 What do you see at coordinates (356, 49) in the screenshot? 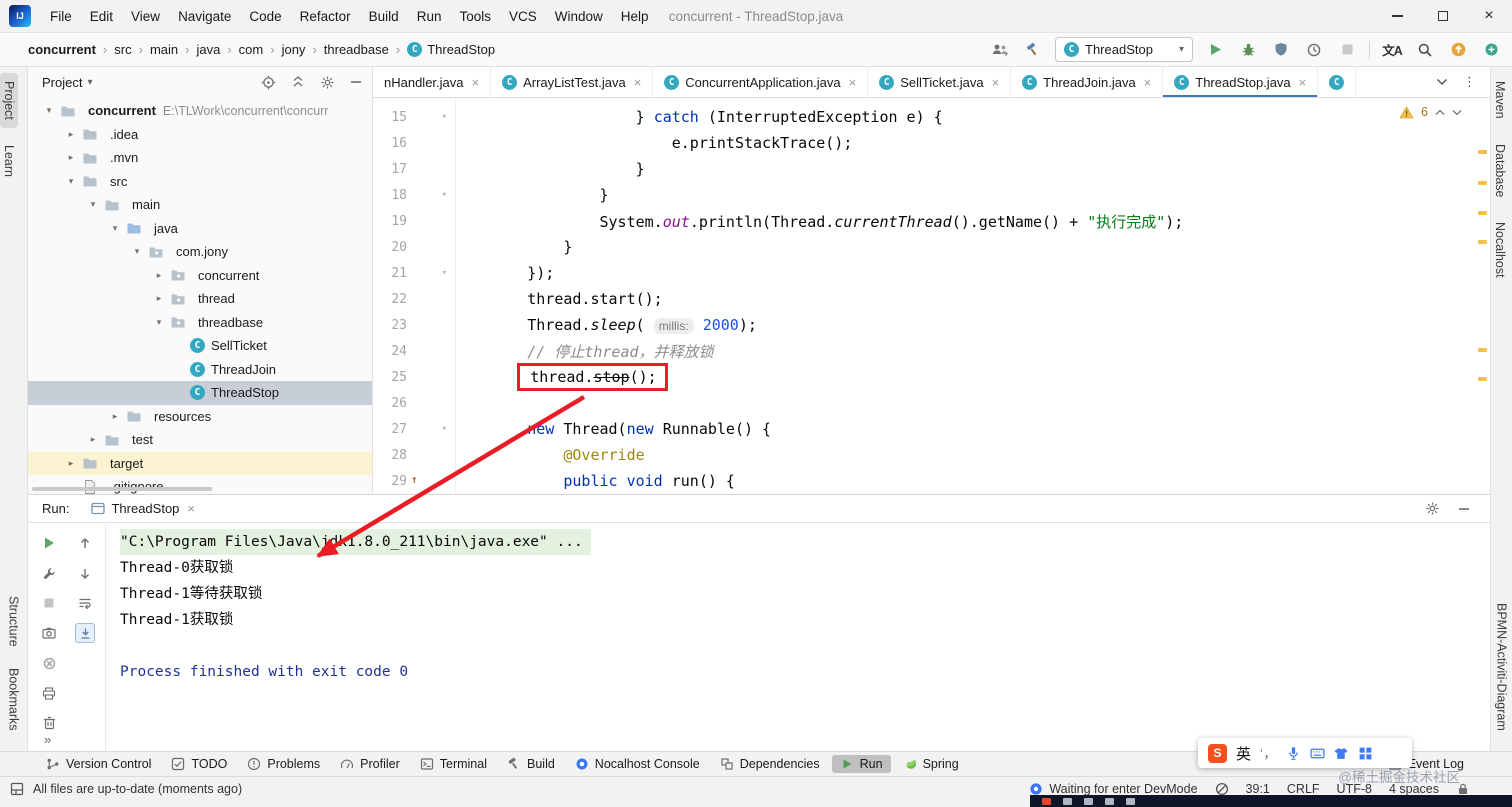
I see `breadcrumb-threadbase: threadbase` at bounding box center [356, 49].